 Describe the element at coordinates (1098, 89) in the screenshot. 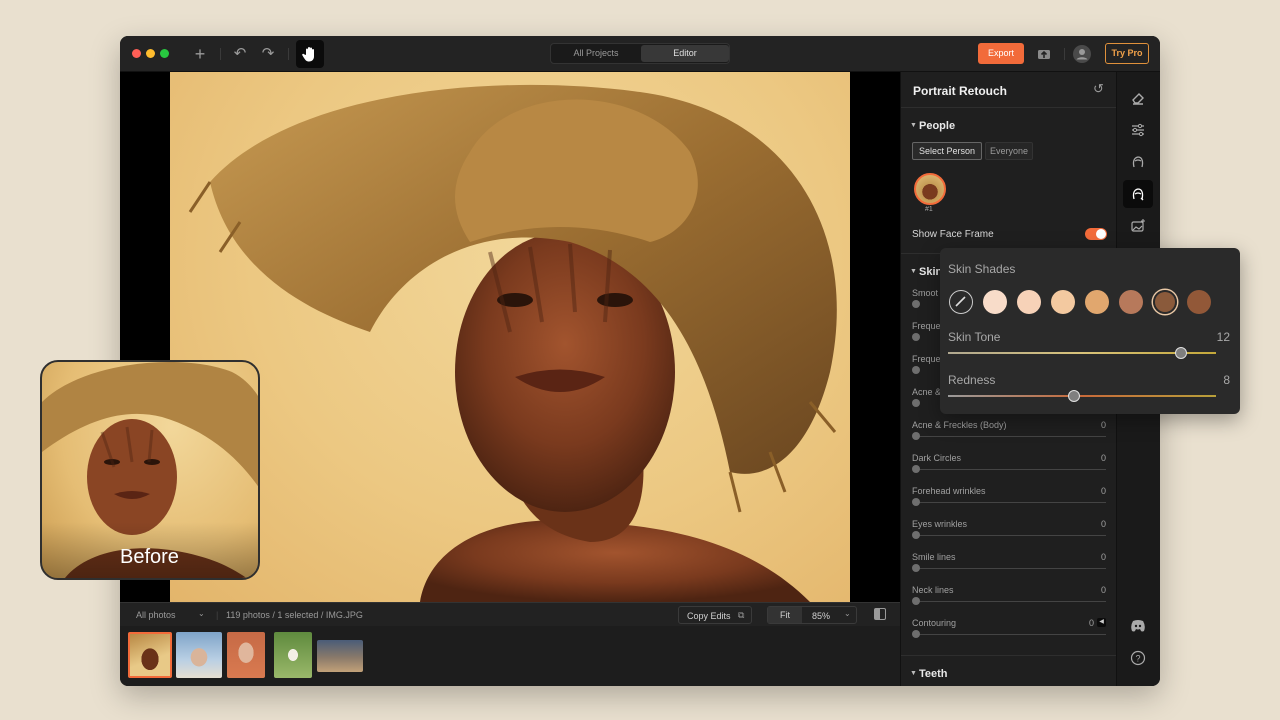

I see `reset-icon: ↺` at that location.